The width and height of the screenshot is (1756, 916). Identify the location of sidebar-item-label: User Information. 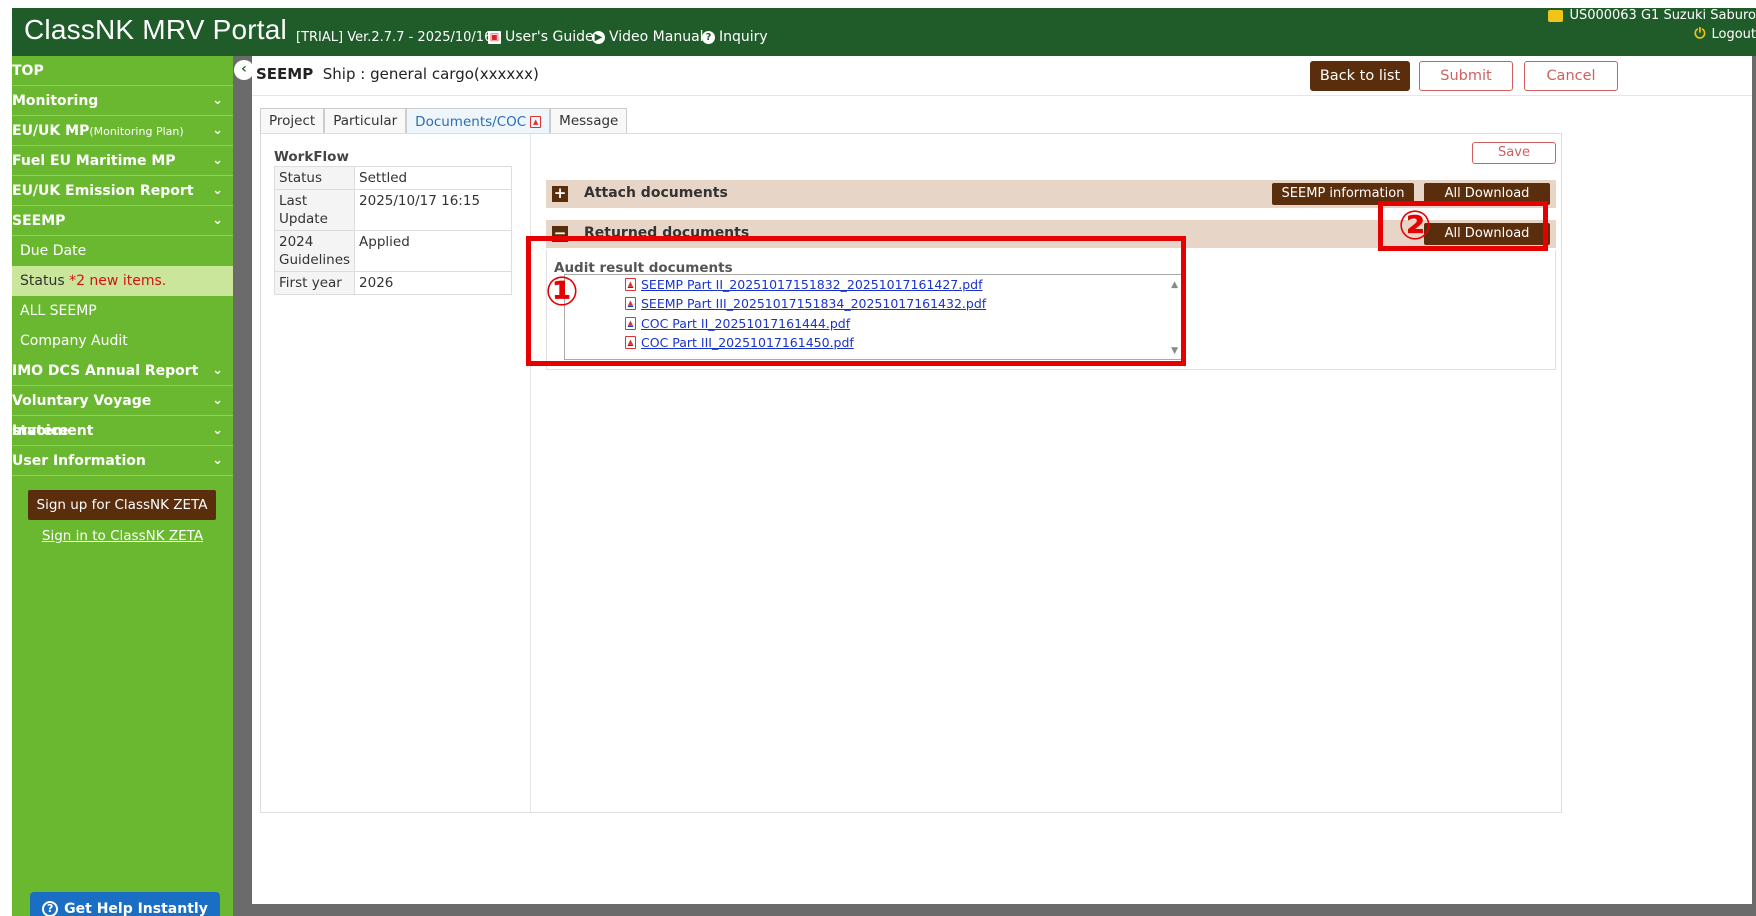
(79, 461).